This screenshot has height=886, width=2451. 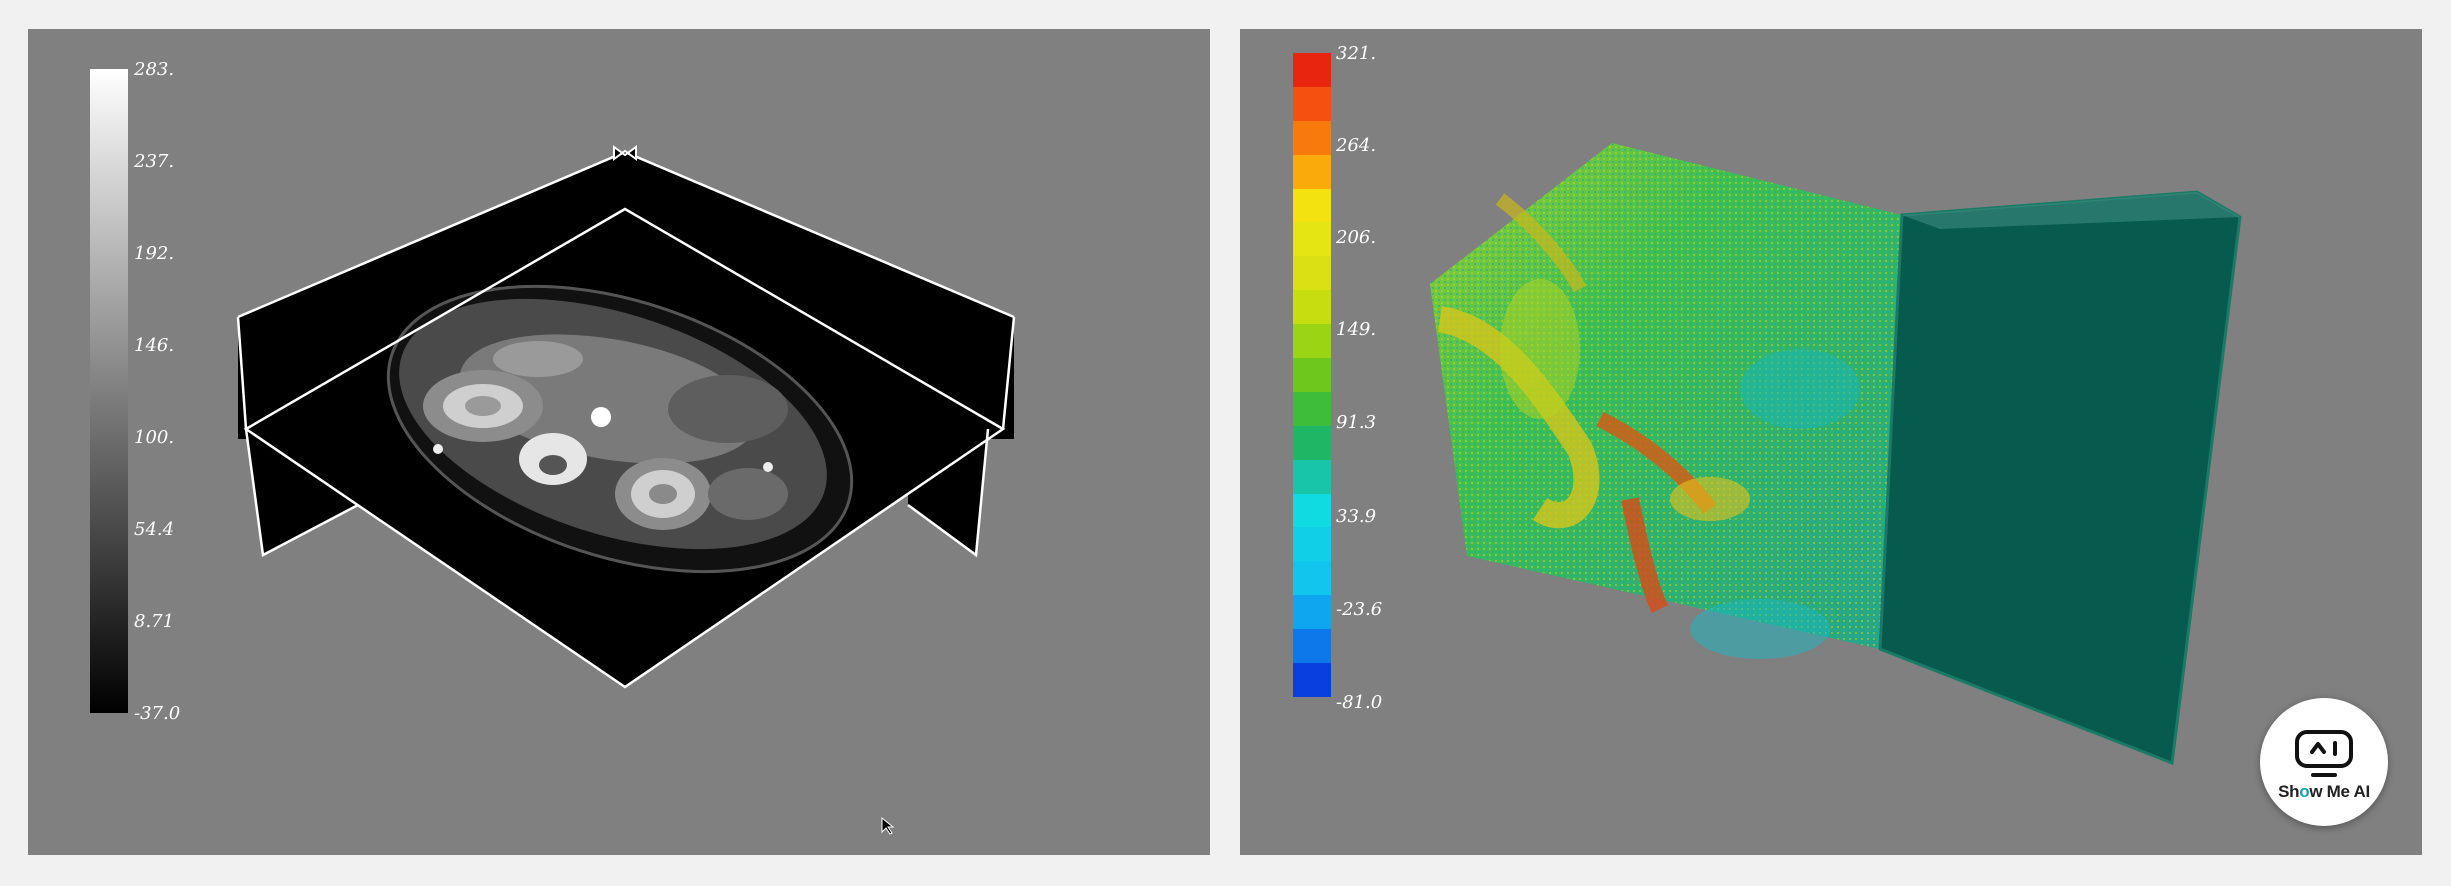 What do you see at coordinates (2304, 791) in the screenshot?
I see `badge-label-accent-o: o` at bounding box center [2304, 791].